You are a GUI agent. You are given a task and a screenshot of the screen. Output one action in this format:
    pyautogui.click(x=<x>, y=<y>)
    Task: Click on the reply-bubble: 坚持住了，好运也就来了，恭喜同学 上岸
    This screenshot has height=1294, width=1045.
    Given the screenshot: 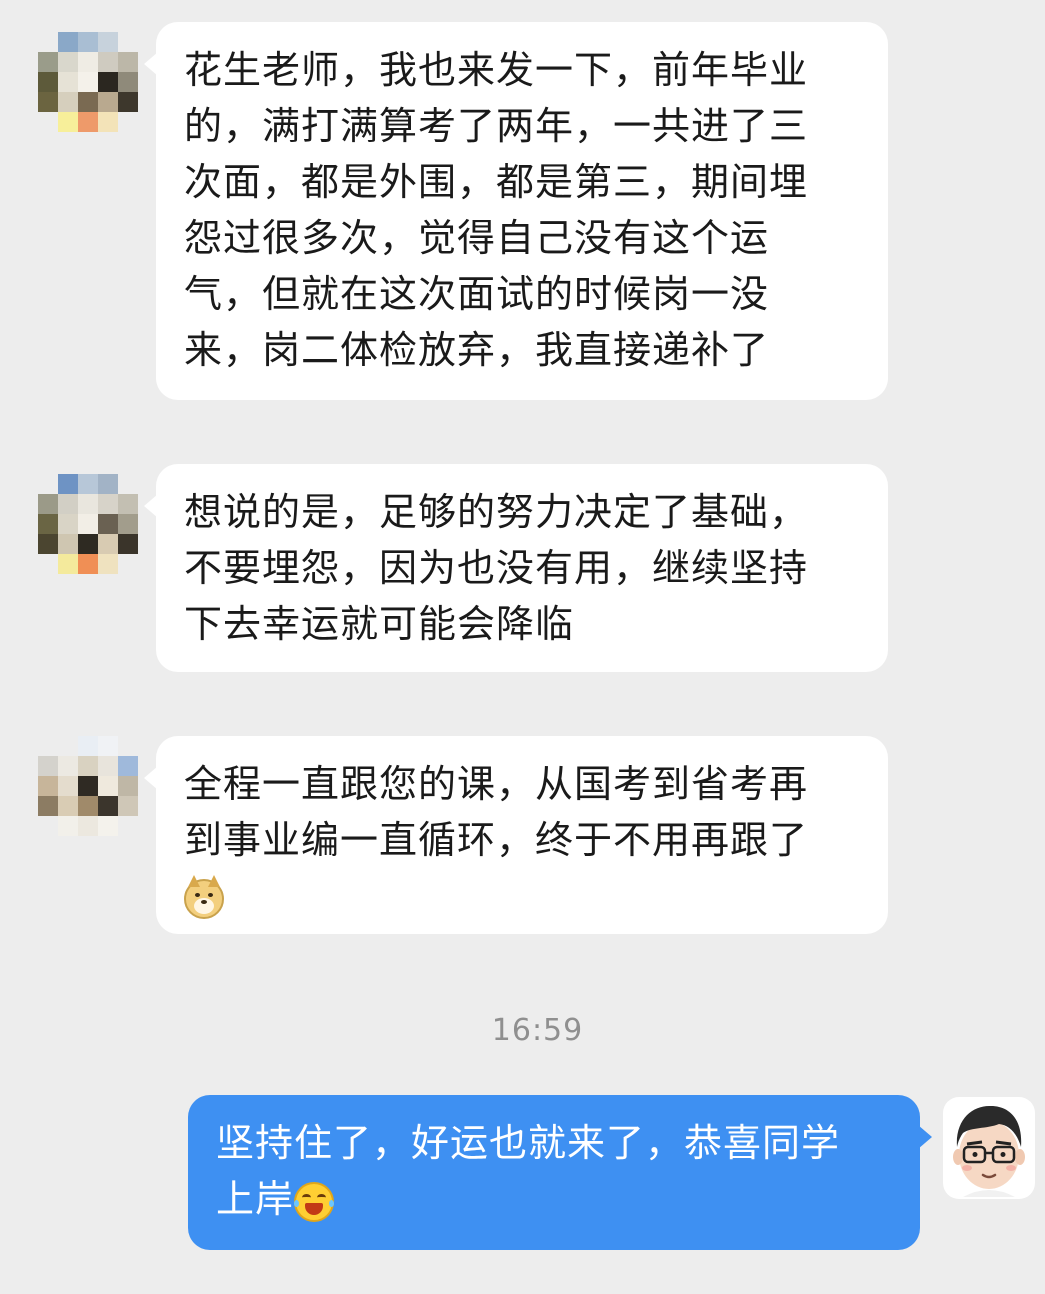 What is the action you would take?
    pyautogui.click(x=560, y=1172)
    